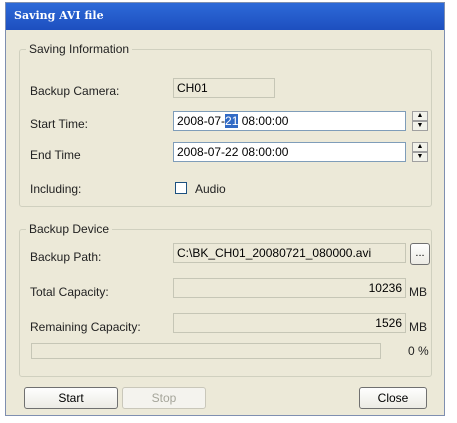 The image size is (457, 423). Describe the element at coordinates (289, 288) in the screenshot. I see `total-capacity-field: 10236` at that location.